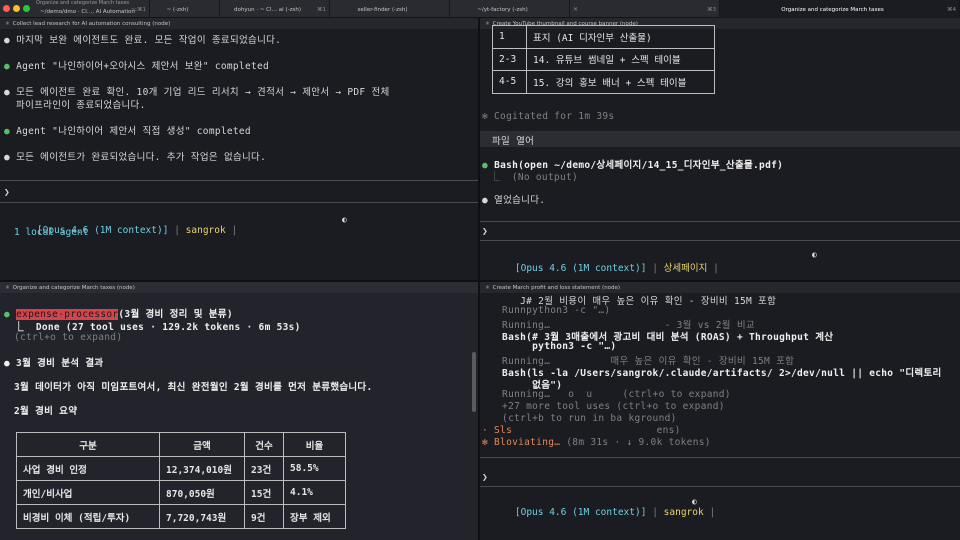 The image size is (960, 540). What do you see at coordinates (604, 406) in the screenshot?
I see `tool-line: +27 more tool uses (ctrl+o to expand)` at bounding box center [604, 406].